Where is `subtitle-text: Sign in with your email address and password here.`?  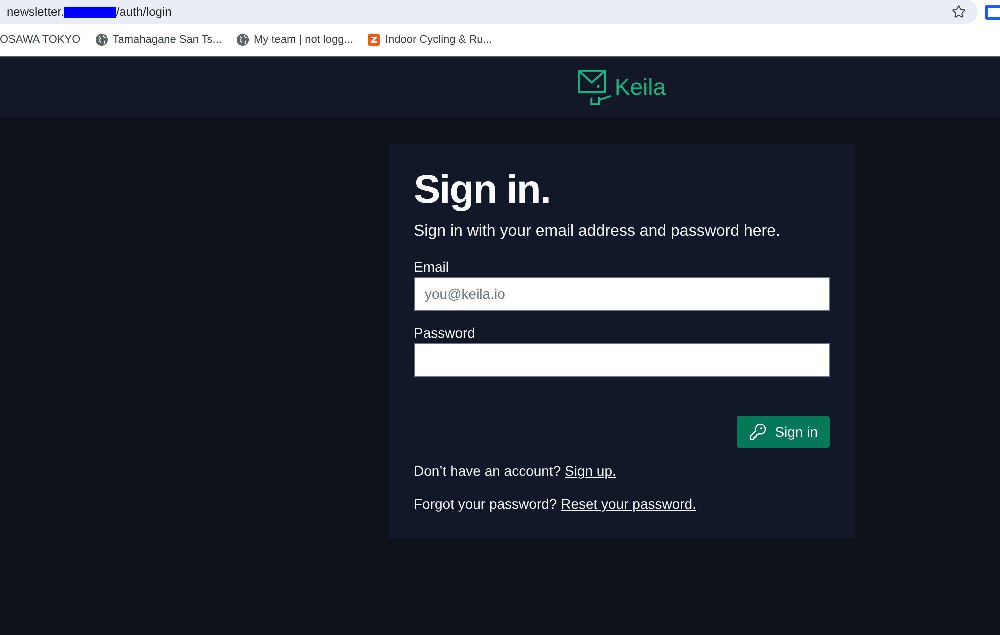
subtitle-text: Sign in with your email address and password here. is located at coordinates (598, 232).